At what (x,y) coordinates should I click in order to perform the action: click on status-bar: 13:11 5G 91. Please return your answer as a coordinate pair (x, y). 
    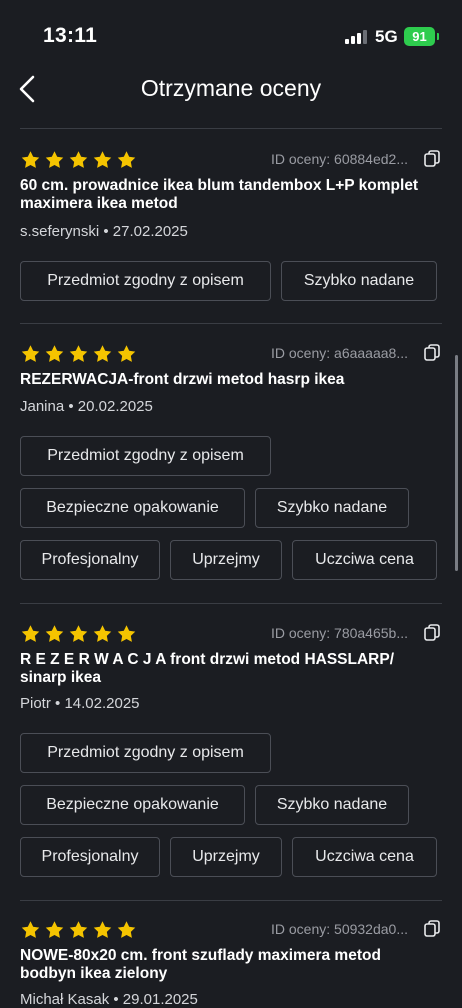
    Looking at the image, I should click on (231, 35).